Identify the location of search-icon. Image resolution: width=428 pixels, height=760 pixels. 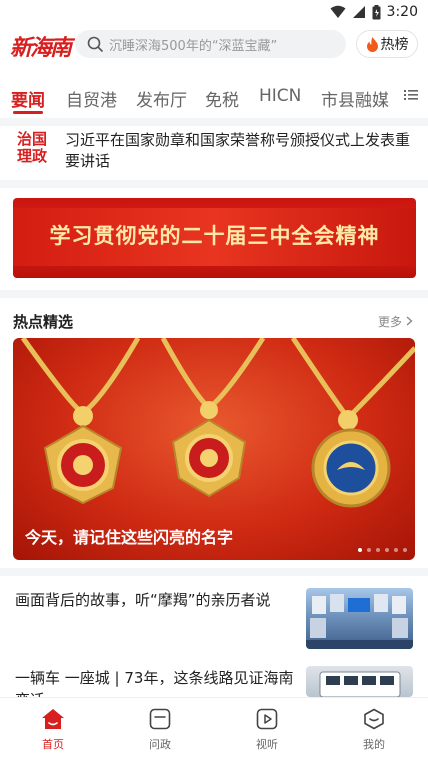
(95, 44).